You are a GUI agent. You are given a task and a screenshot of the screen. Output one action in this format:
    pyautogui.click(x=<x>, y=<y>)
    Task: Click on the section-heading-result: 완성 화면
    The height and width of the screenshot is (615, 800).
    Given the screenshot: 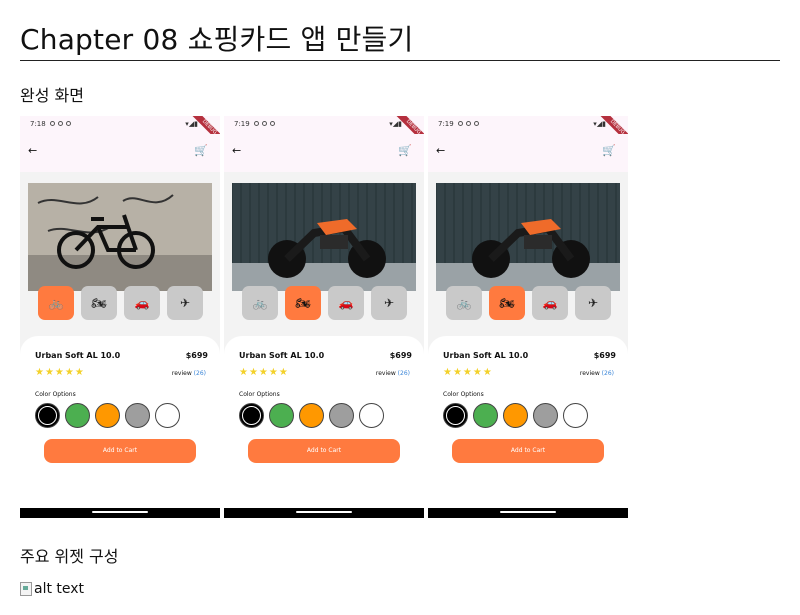 What is the action you would take?
    pyautogui.click(x=52, y=95)
    